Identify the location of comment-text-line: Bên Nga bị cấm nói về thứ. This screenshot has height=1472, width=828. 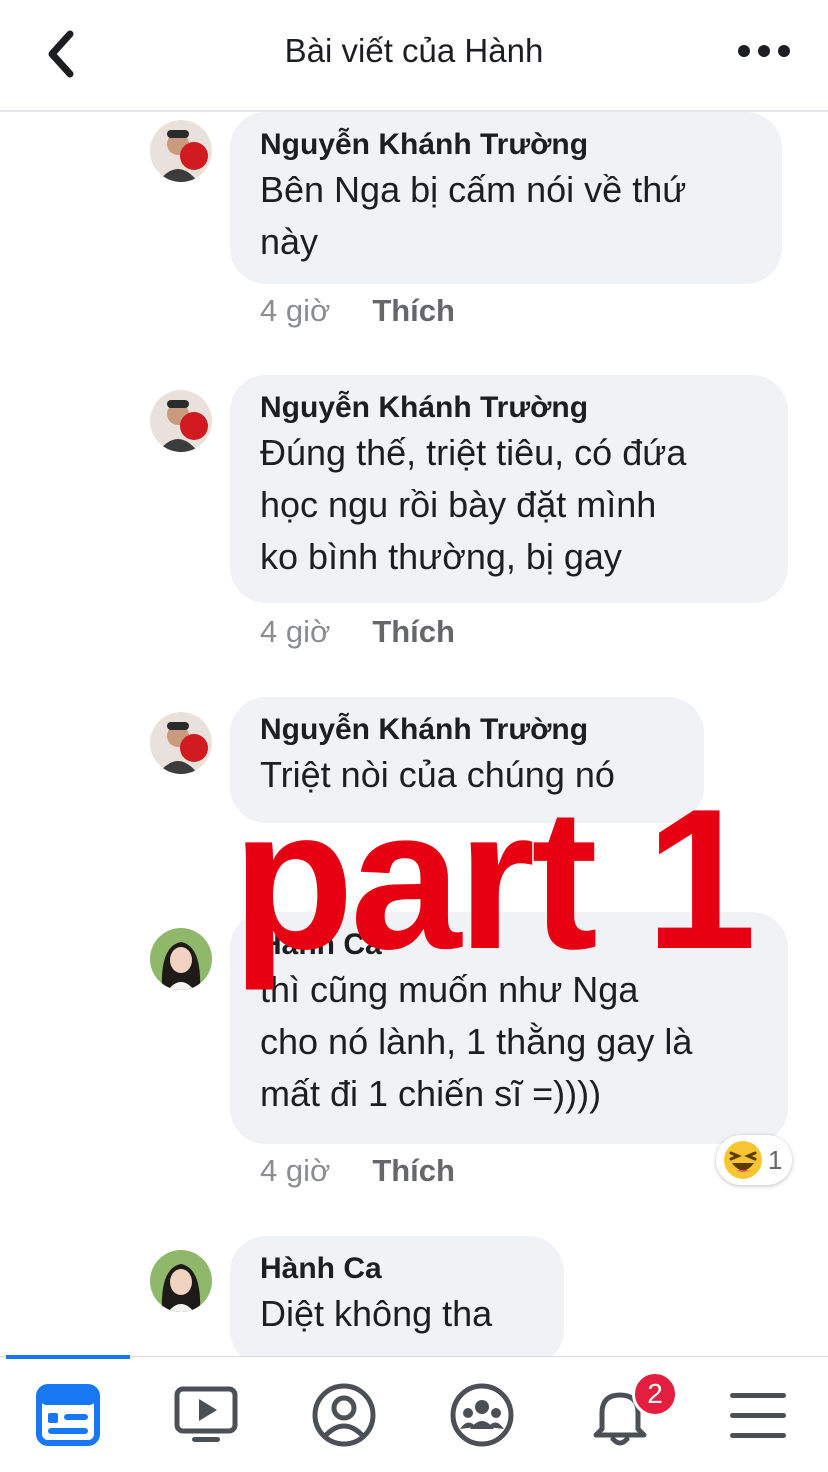
(473, 189).